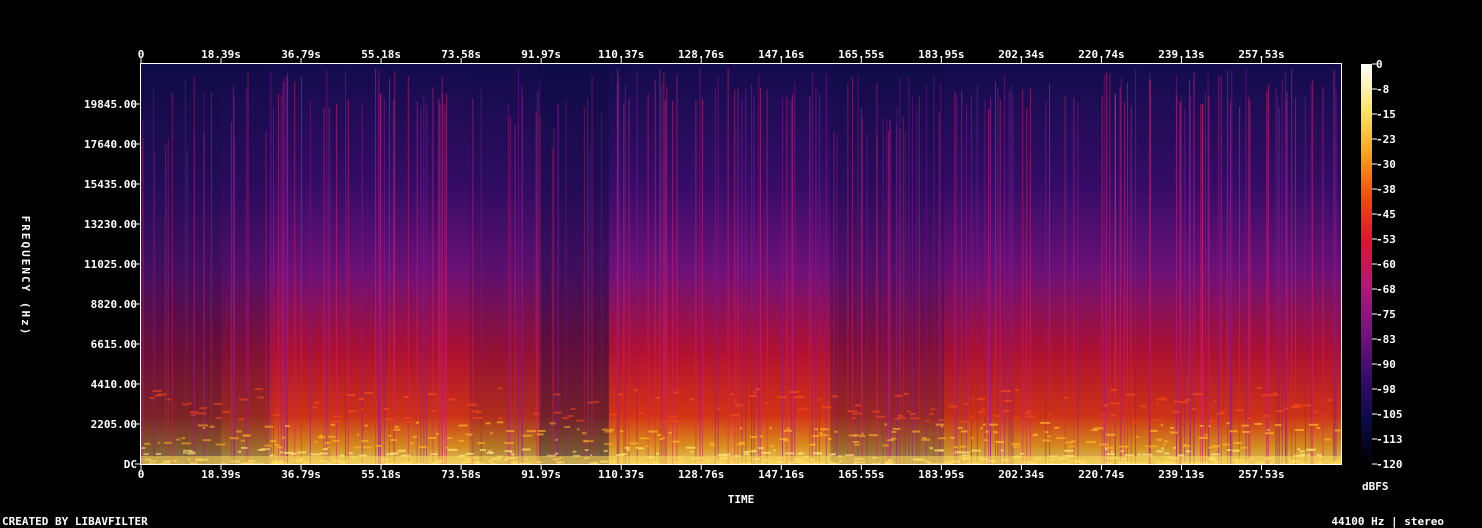 Image resolution: width=1482 pixels, height=528 pixels. I want to click on colorbar-tick-label: -83, so click(1386, 339).